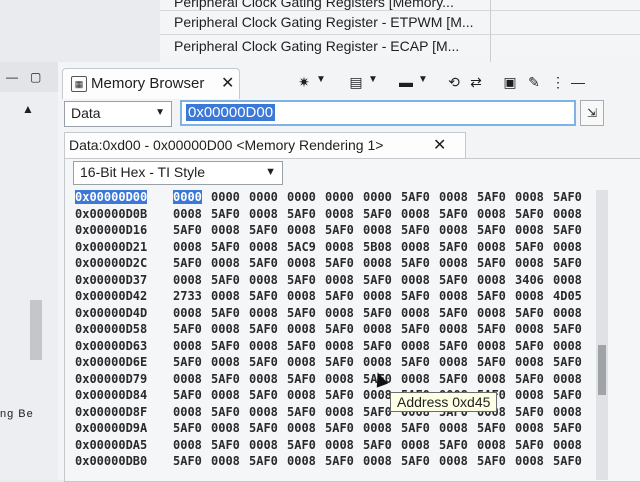 This screenshot has height=482, width=640. I want to click on new-rendering-icon: ▣, so click(510, 82).